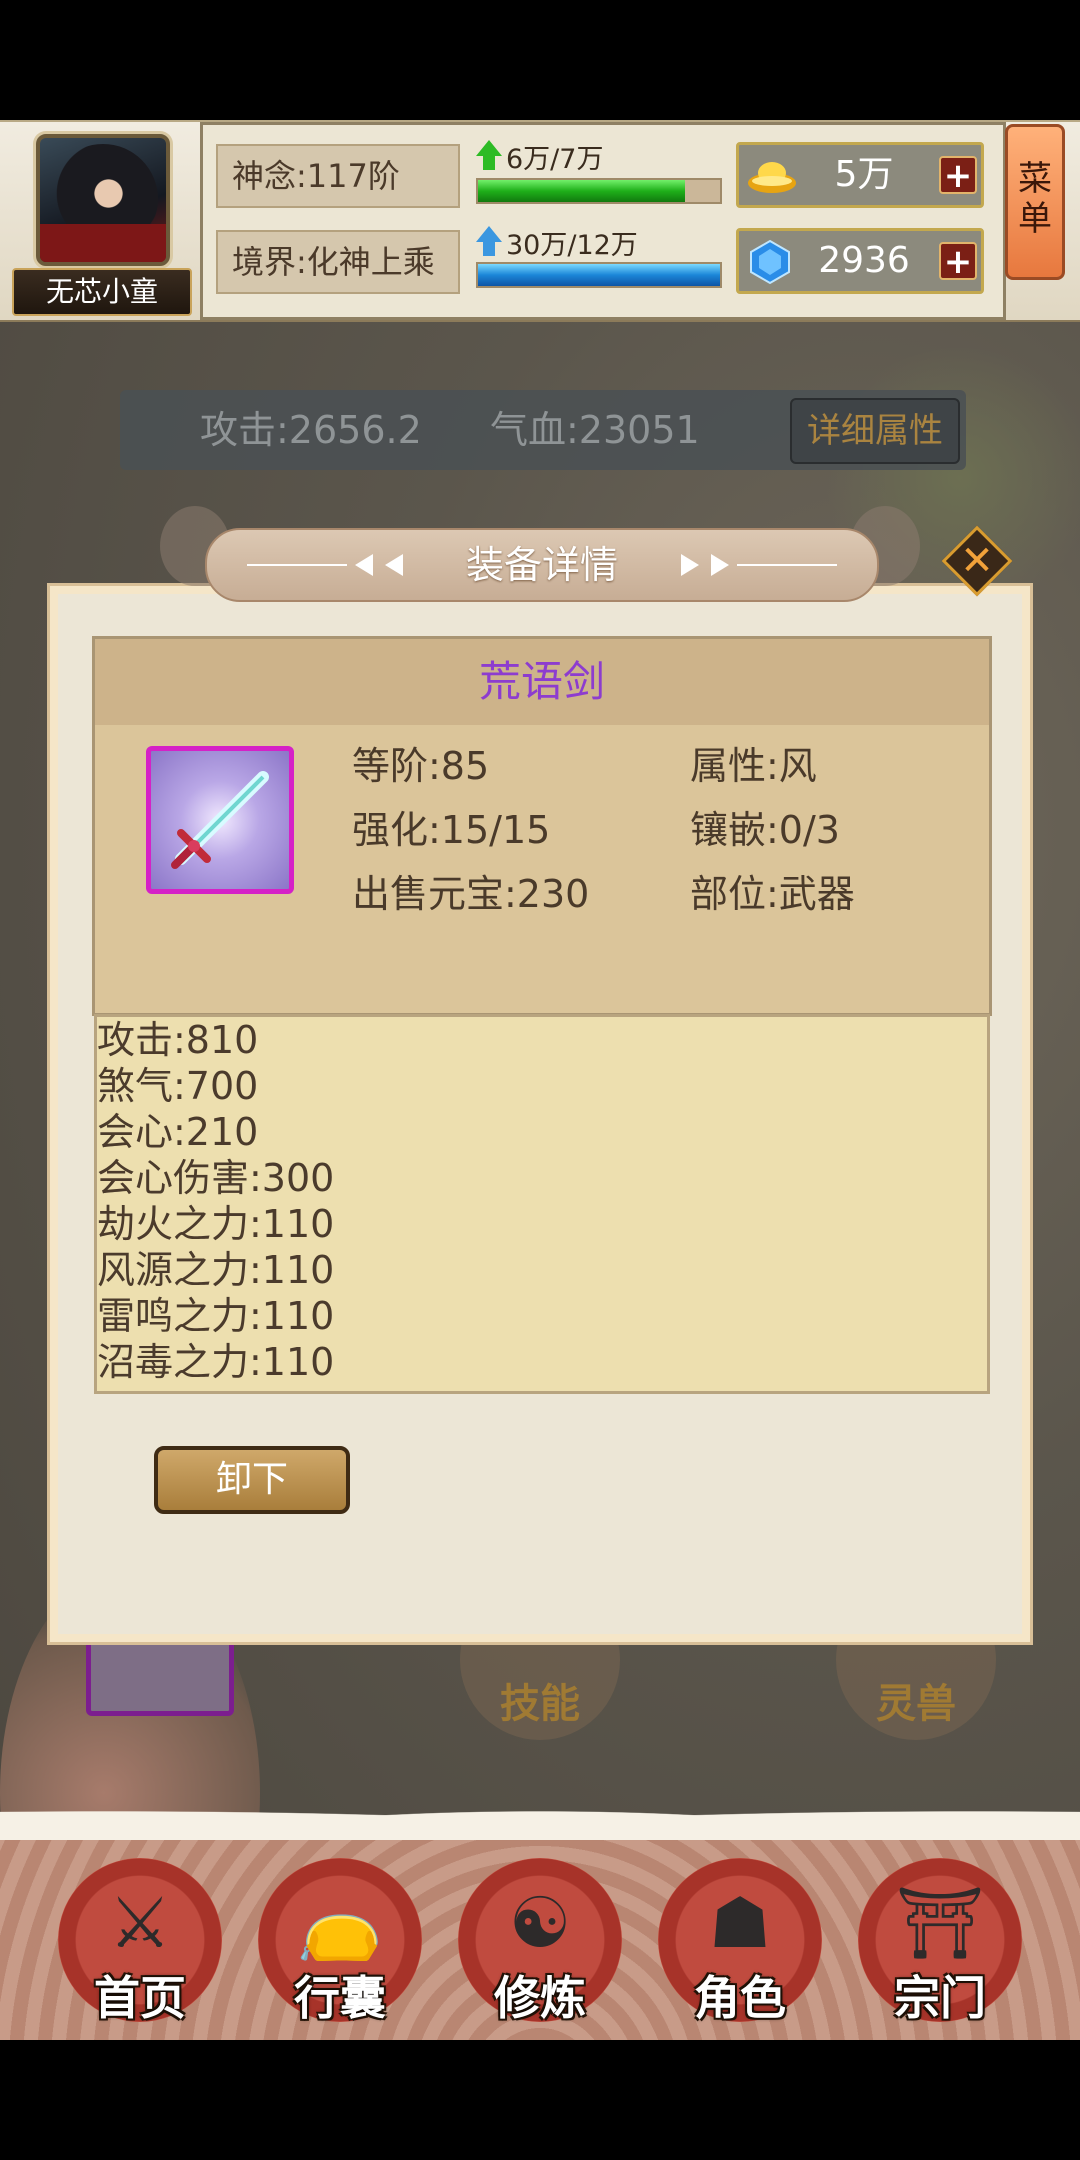  What do you see at coordinates (160, 1678) in the screenshot?
I see `equipped-weapon-slot` at bounding box center [160, 1678].